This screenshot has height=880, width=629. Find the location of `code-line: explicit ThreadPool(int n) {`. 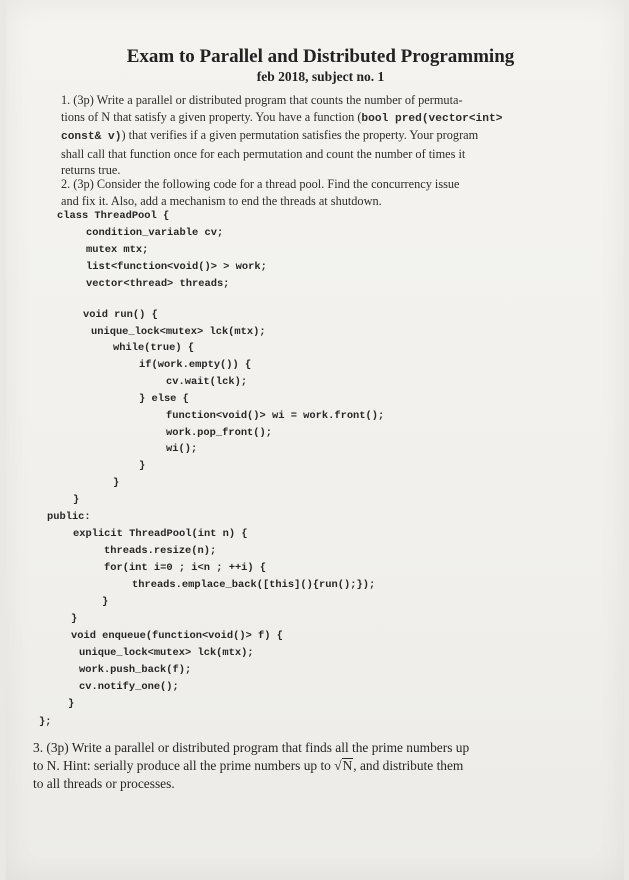

code-line: explicit ThreadPool(int n) { is located at coordinates (160, 534).